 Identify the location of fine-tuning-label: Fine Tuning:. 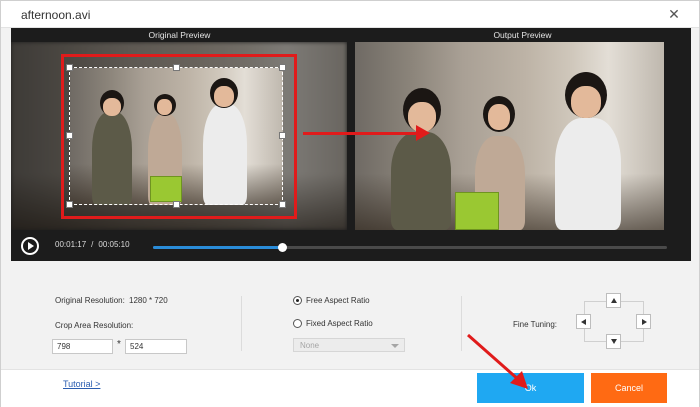
(535, 324).